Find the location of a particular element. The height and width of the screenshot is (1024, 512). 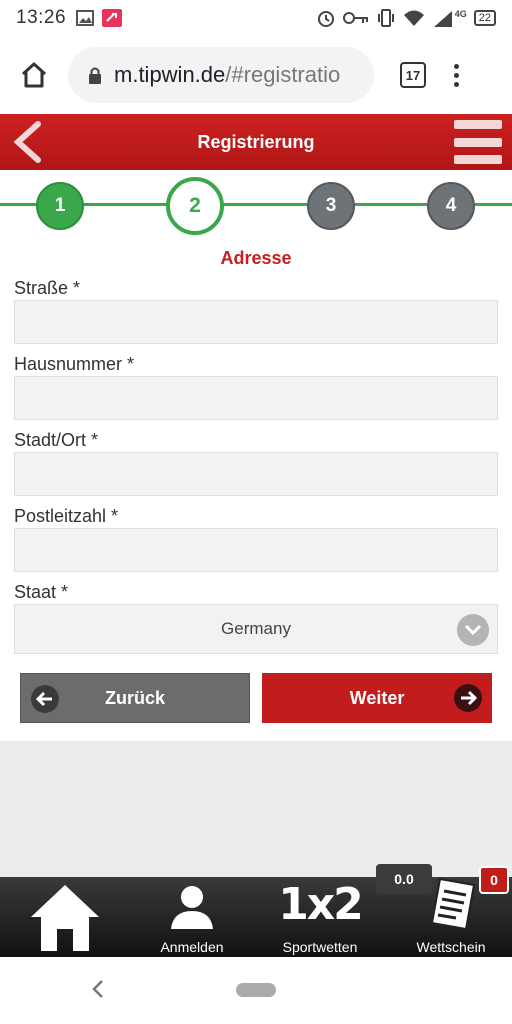

country-label: Staat * is located at coordinates (41, 592).